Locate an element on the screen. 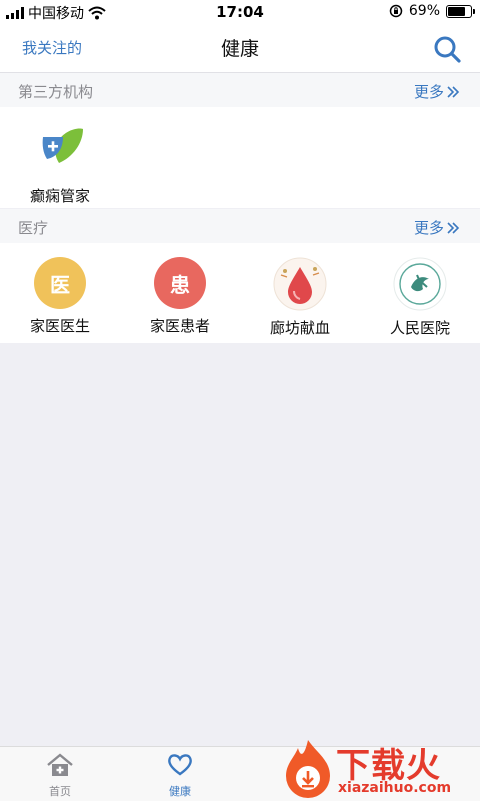  leaf-plus-icon is located at coordinates (60, 152).